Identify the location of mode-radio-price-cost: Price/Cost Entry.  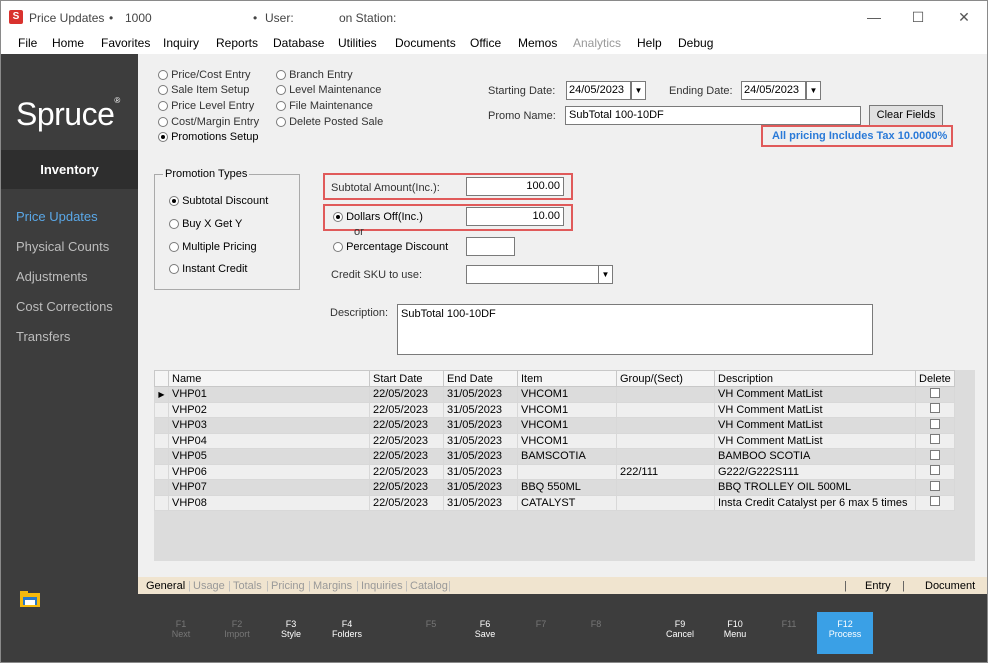
(204, 75).